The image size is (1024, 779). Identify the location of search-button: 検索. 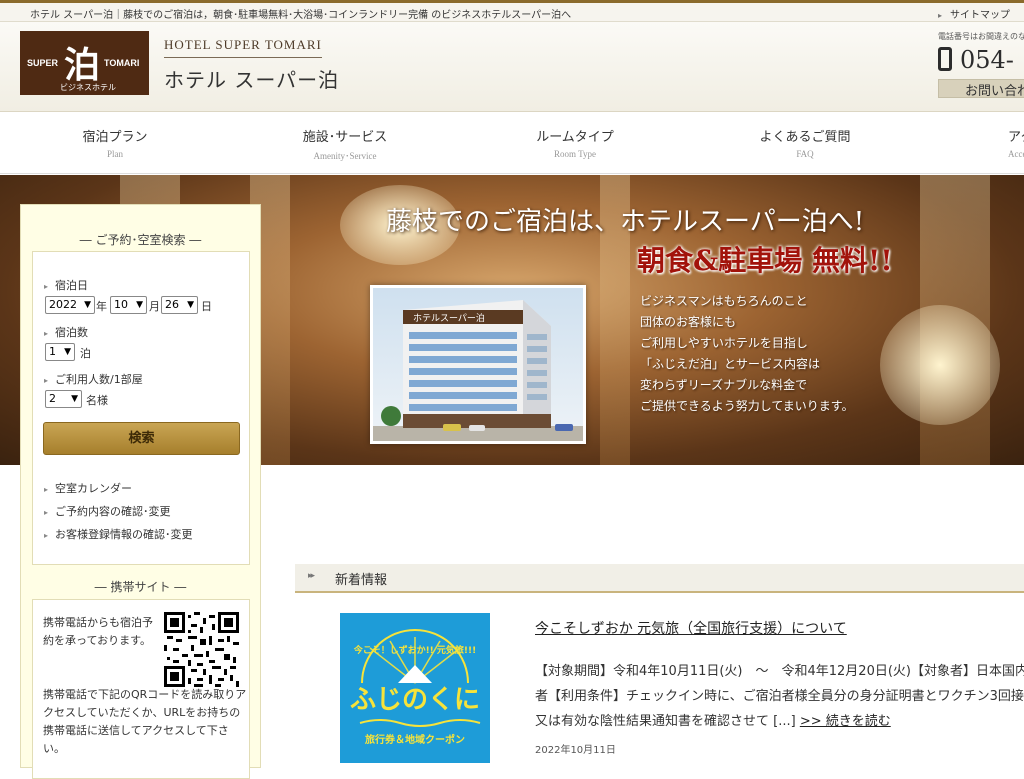
(141, 438).